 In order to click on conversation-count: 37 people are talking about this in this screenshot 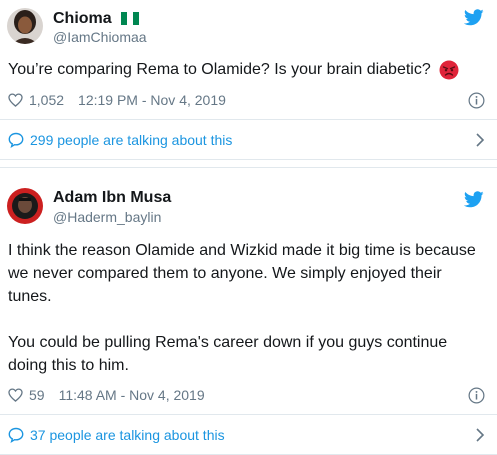, I will do `click(127, 435)`.